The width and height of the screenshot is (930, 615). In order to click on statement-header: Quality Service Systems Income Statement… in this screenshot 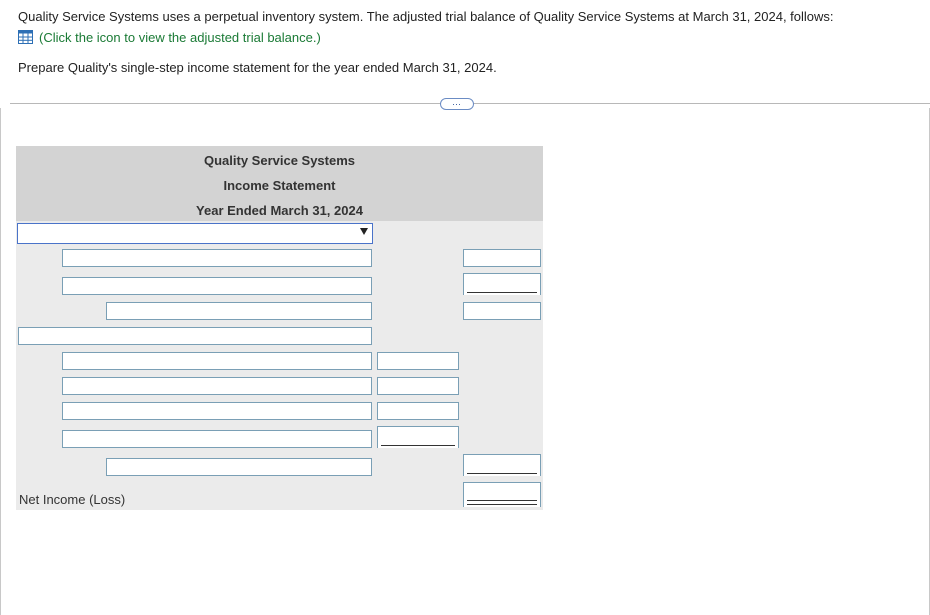, I will do `click(279, 183)`.